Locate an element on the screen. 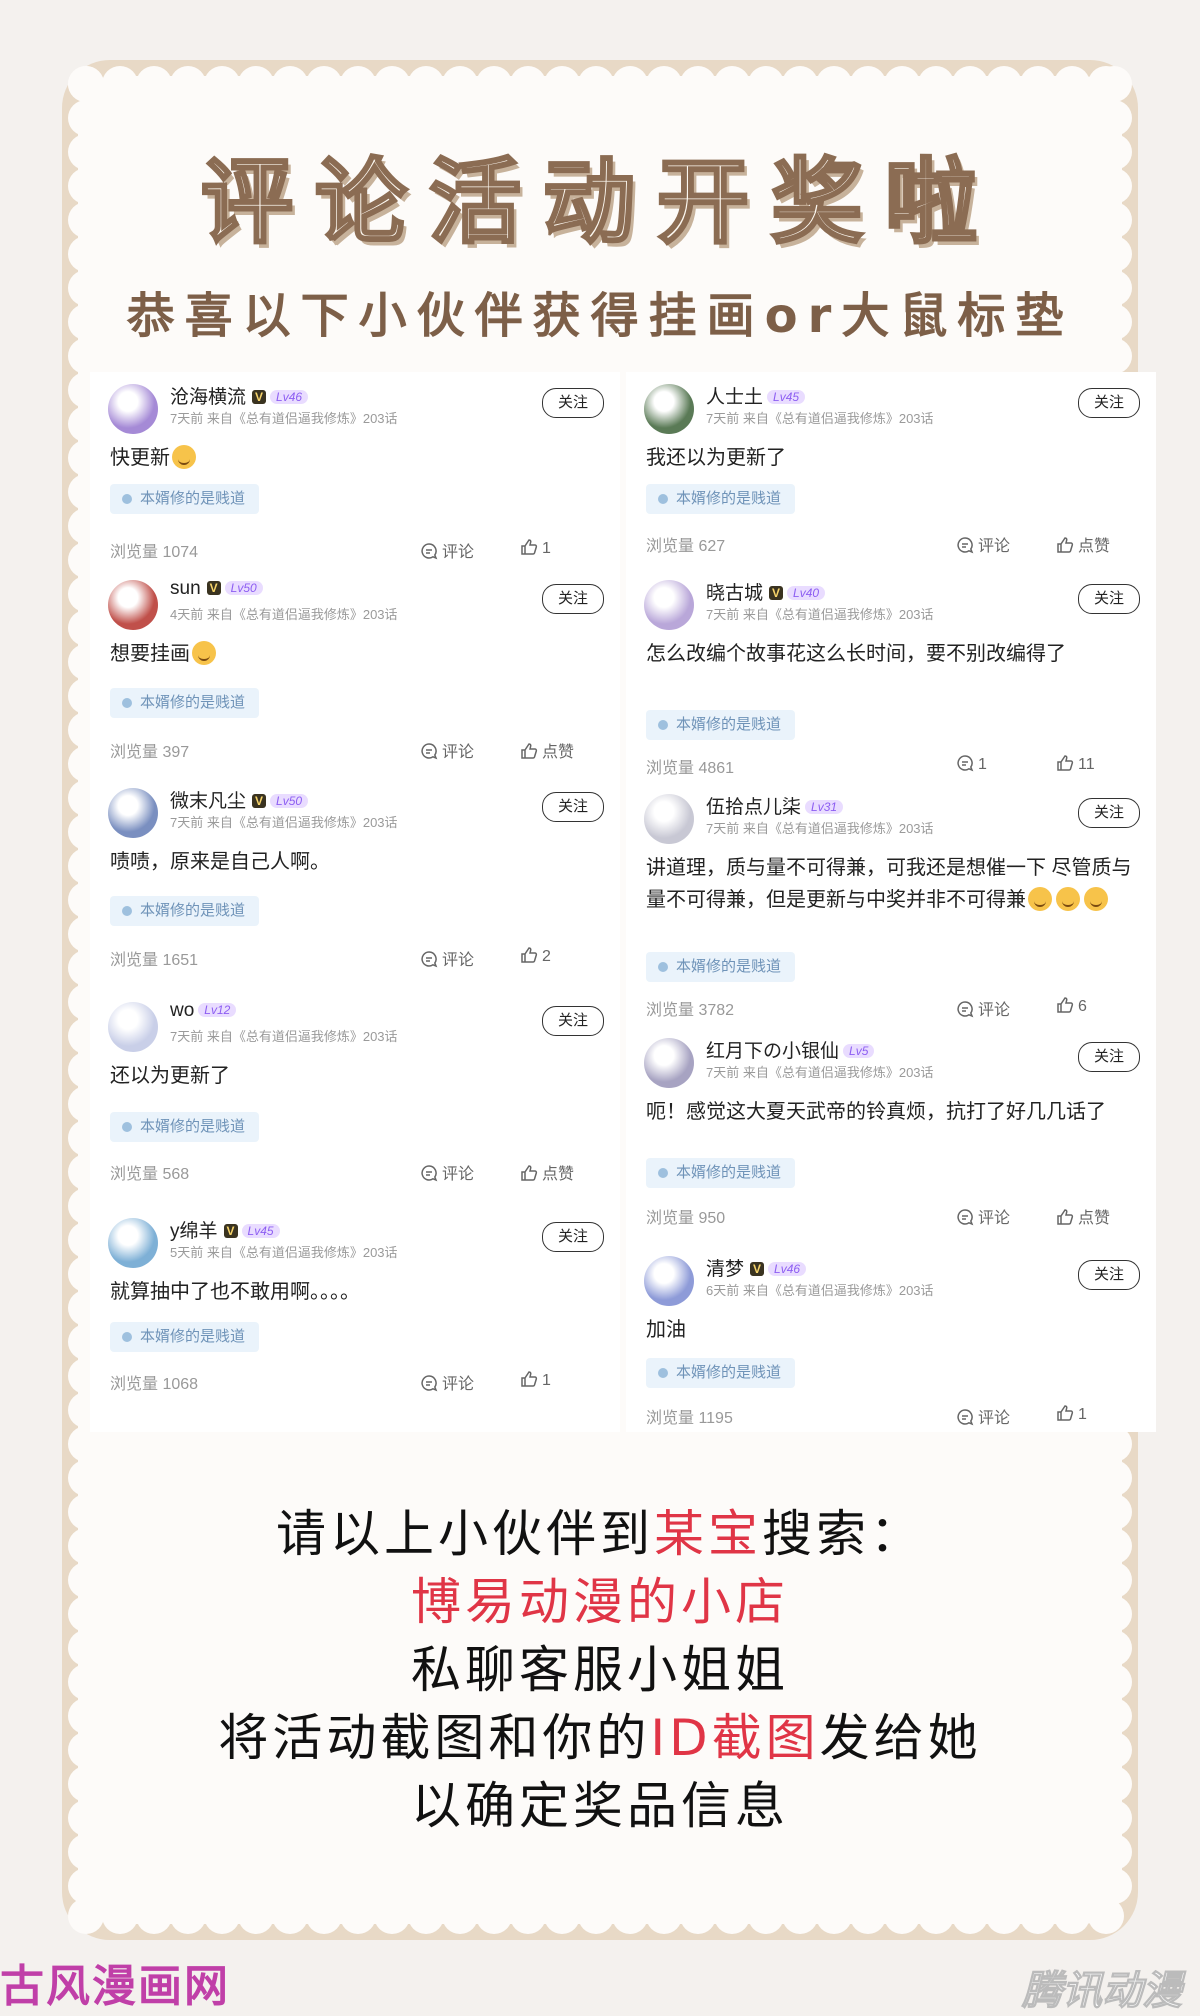 Image resolution: width=1200 pixels, height=2016 pixels. instruction-line-3: 私聊客服小姐姐 is located at coordinates (600, 1670).